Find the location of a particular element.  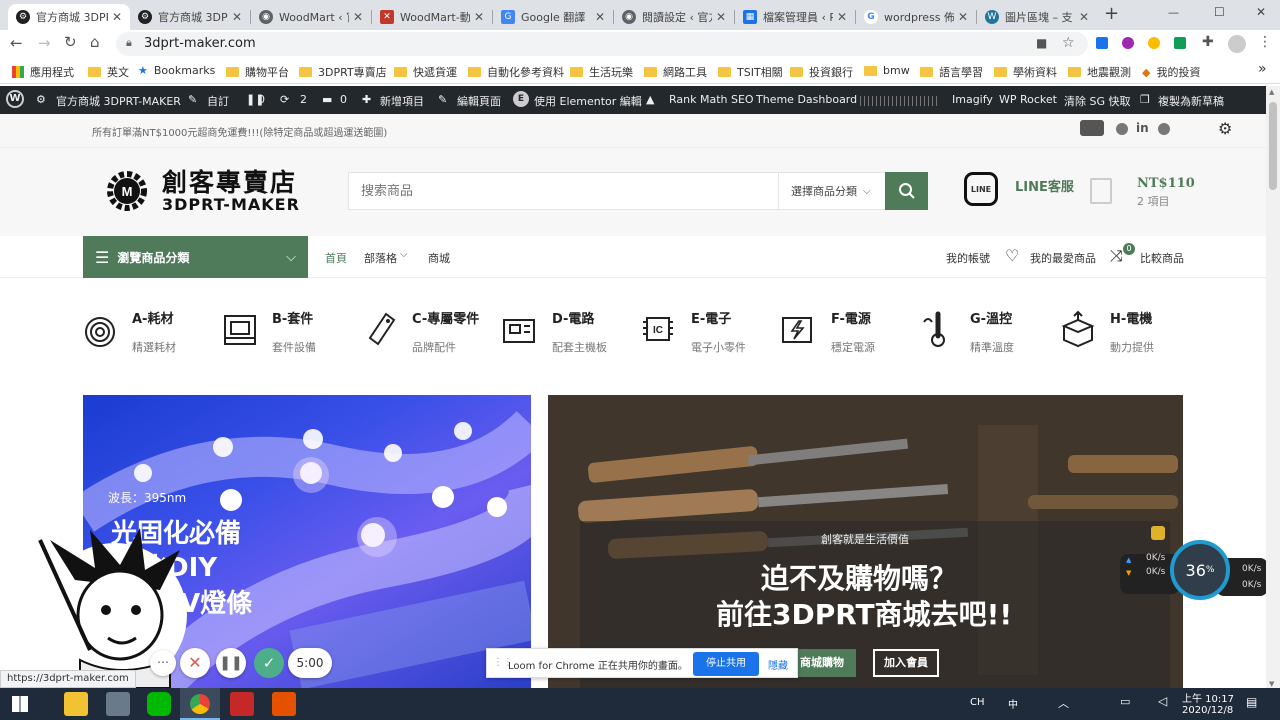

nav-home: 首頁 is located at coordinates (336, 258).